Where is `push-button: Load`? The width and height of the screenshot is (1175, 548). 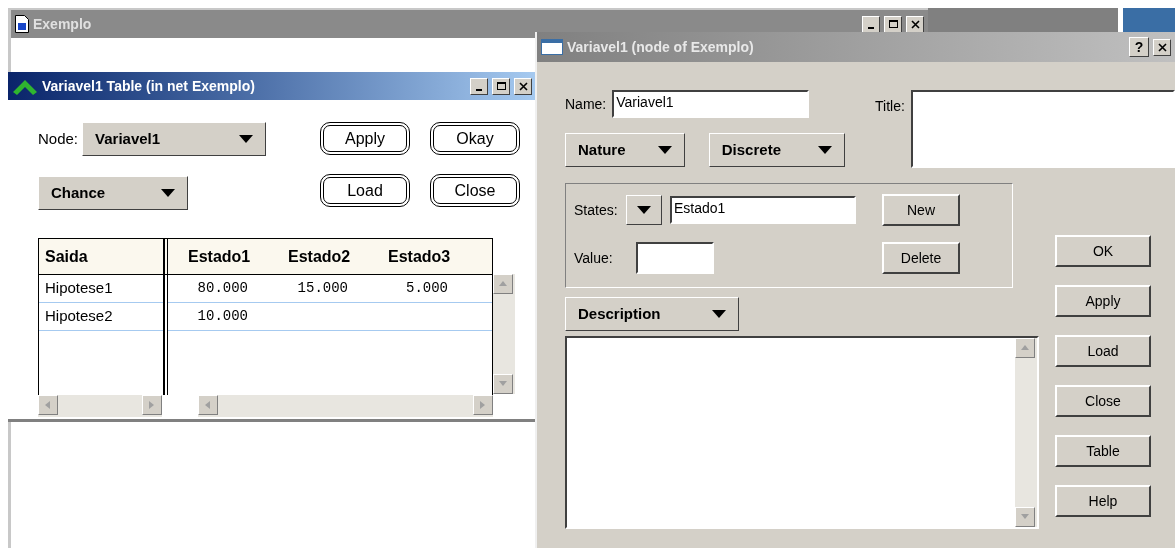
push-button: Load is located at coordinates (1103, 351).